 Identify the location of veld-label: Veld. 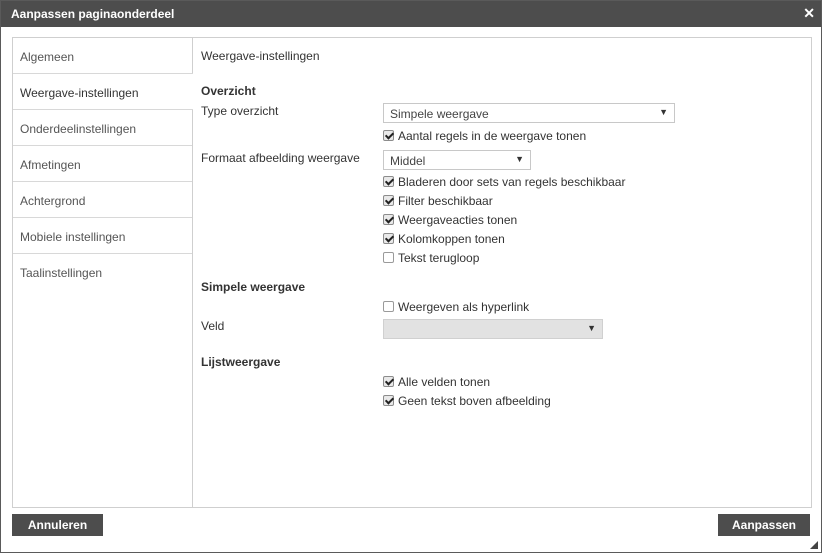
(213, 326).